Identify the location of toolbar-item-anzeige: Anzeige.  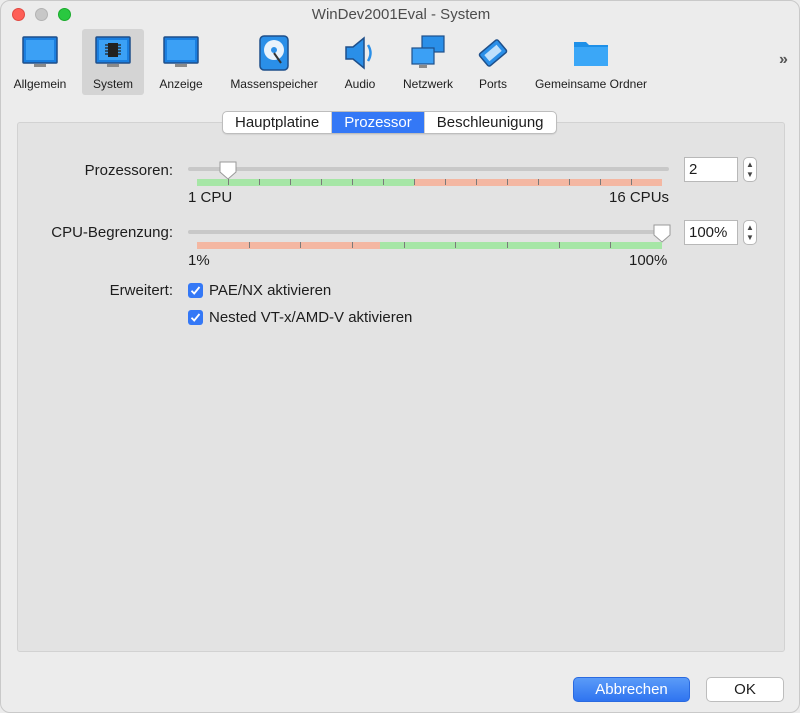
(181, 62).